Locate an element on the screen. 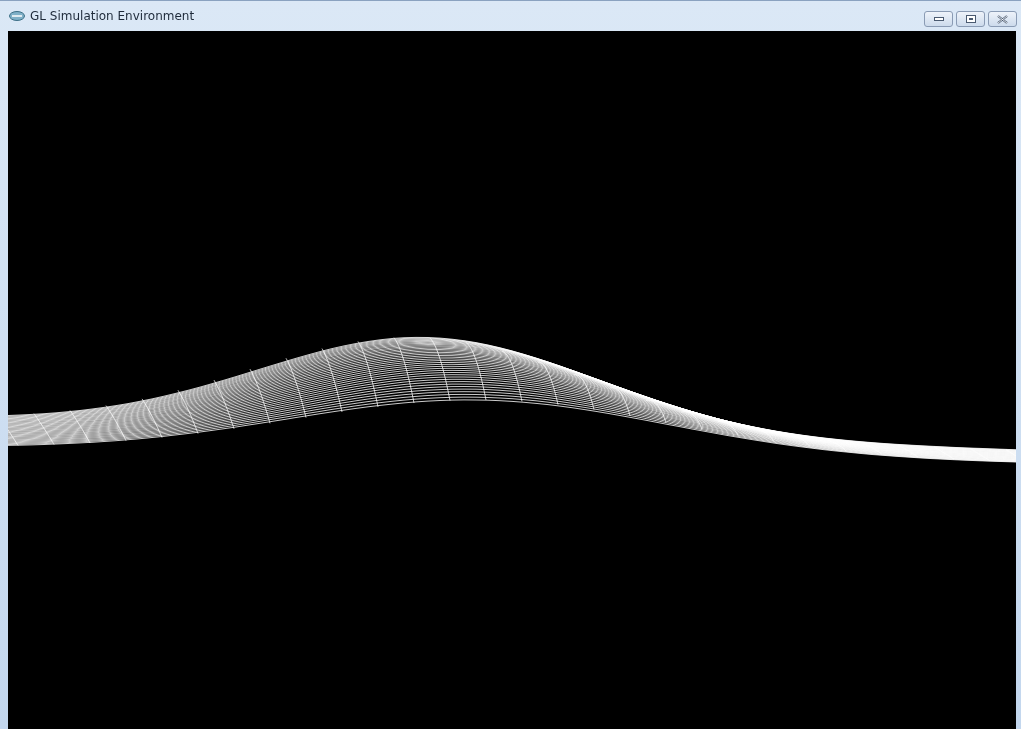  maximize-icon is located at coordinates (970, 19).